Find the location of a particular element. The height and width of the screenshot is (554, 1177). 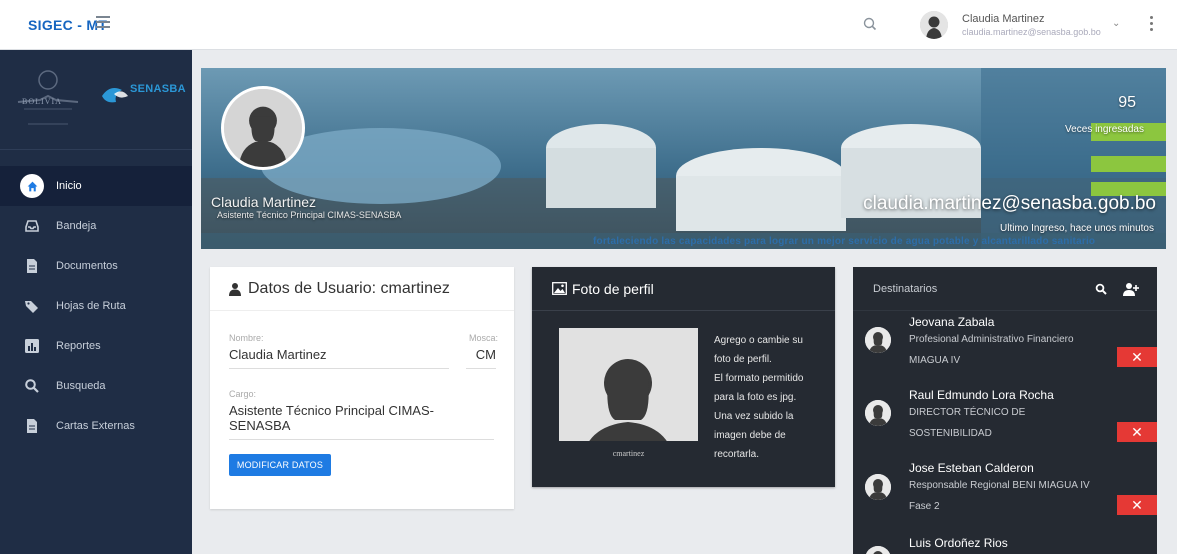

instruction-line: recortarla. is located at coordinates (737, 454).